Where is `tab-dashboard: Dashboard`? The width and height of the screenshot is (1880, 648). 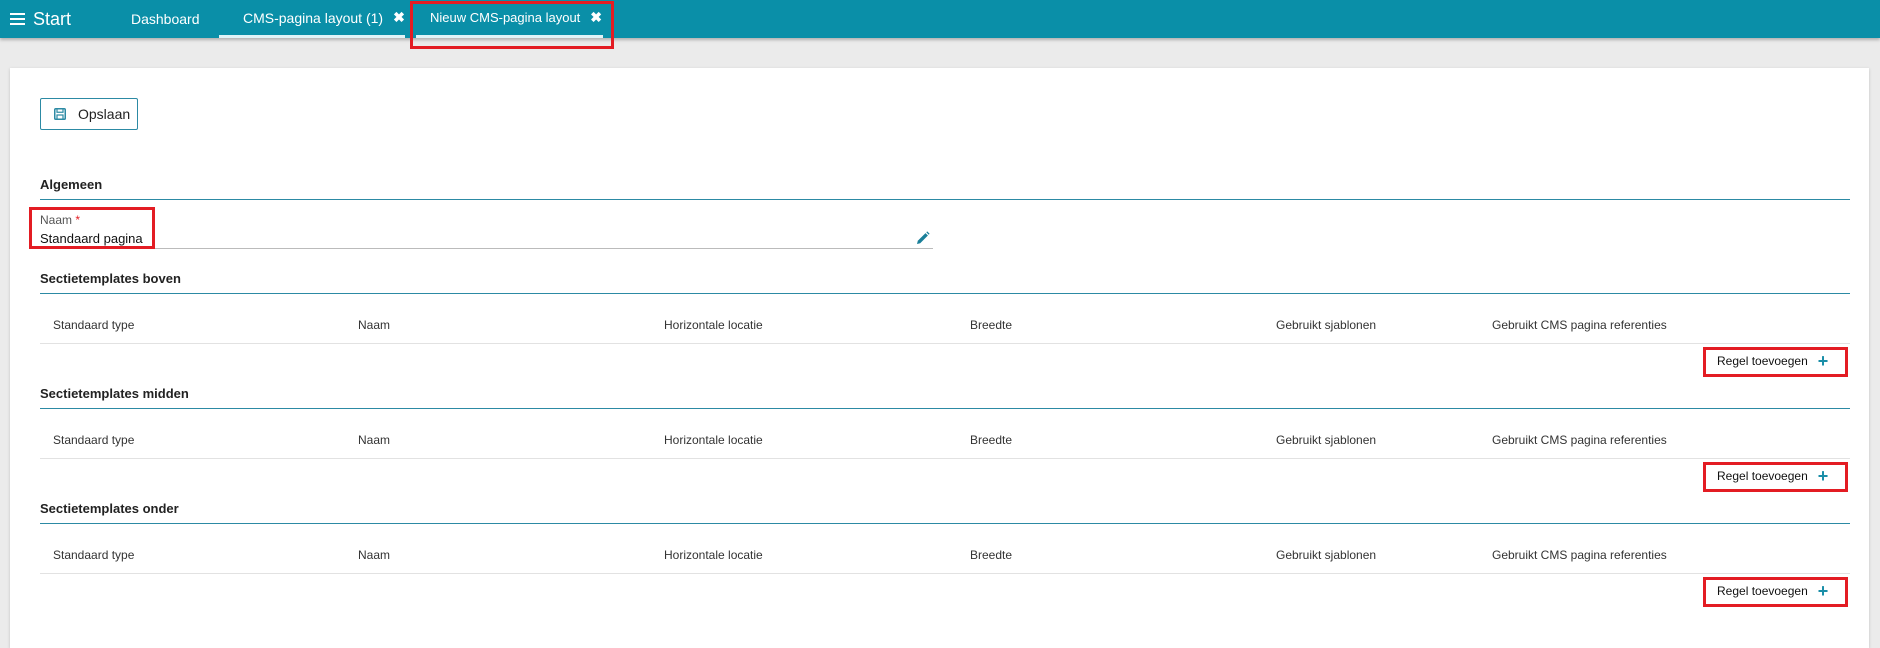
tab-dashboard: Dashboard is located at coordinates (165, 19).